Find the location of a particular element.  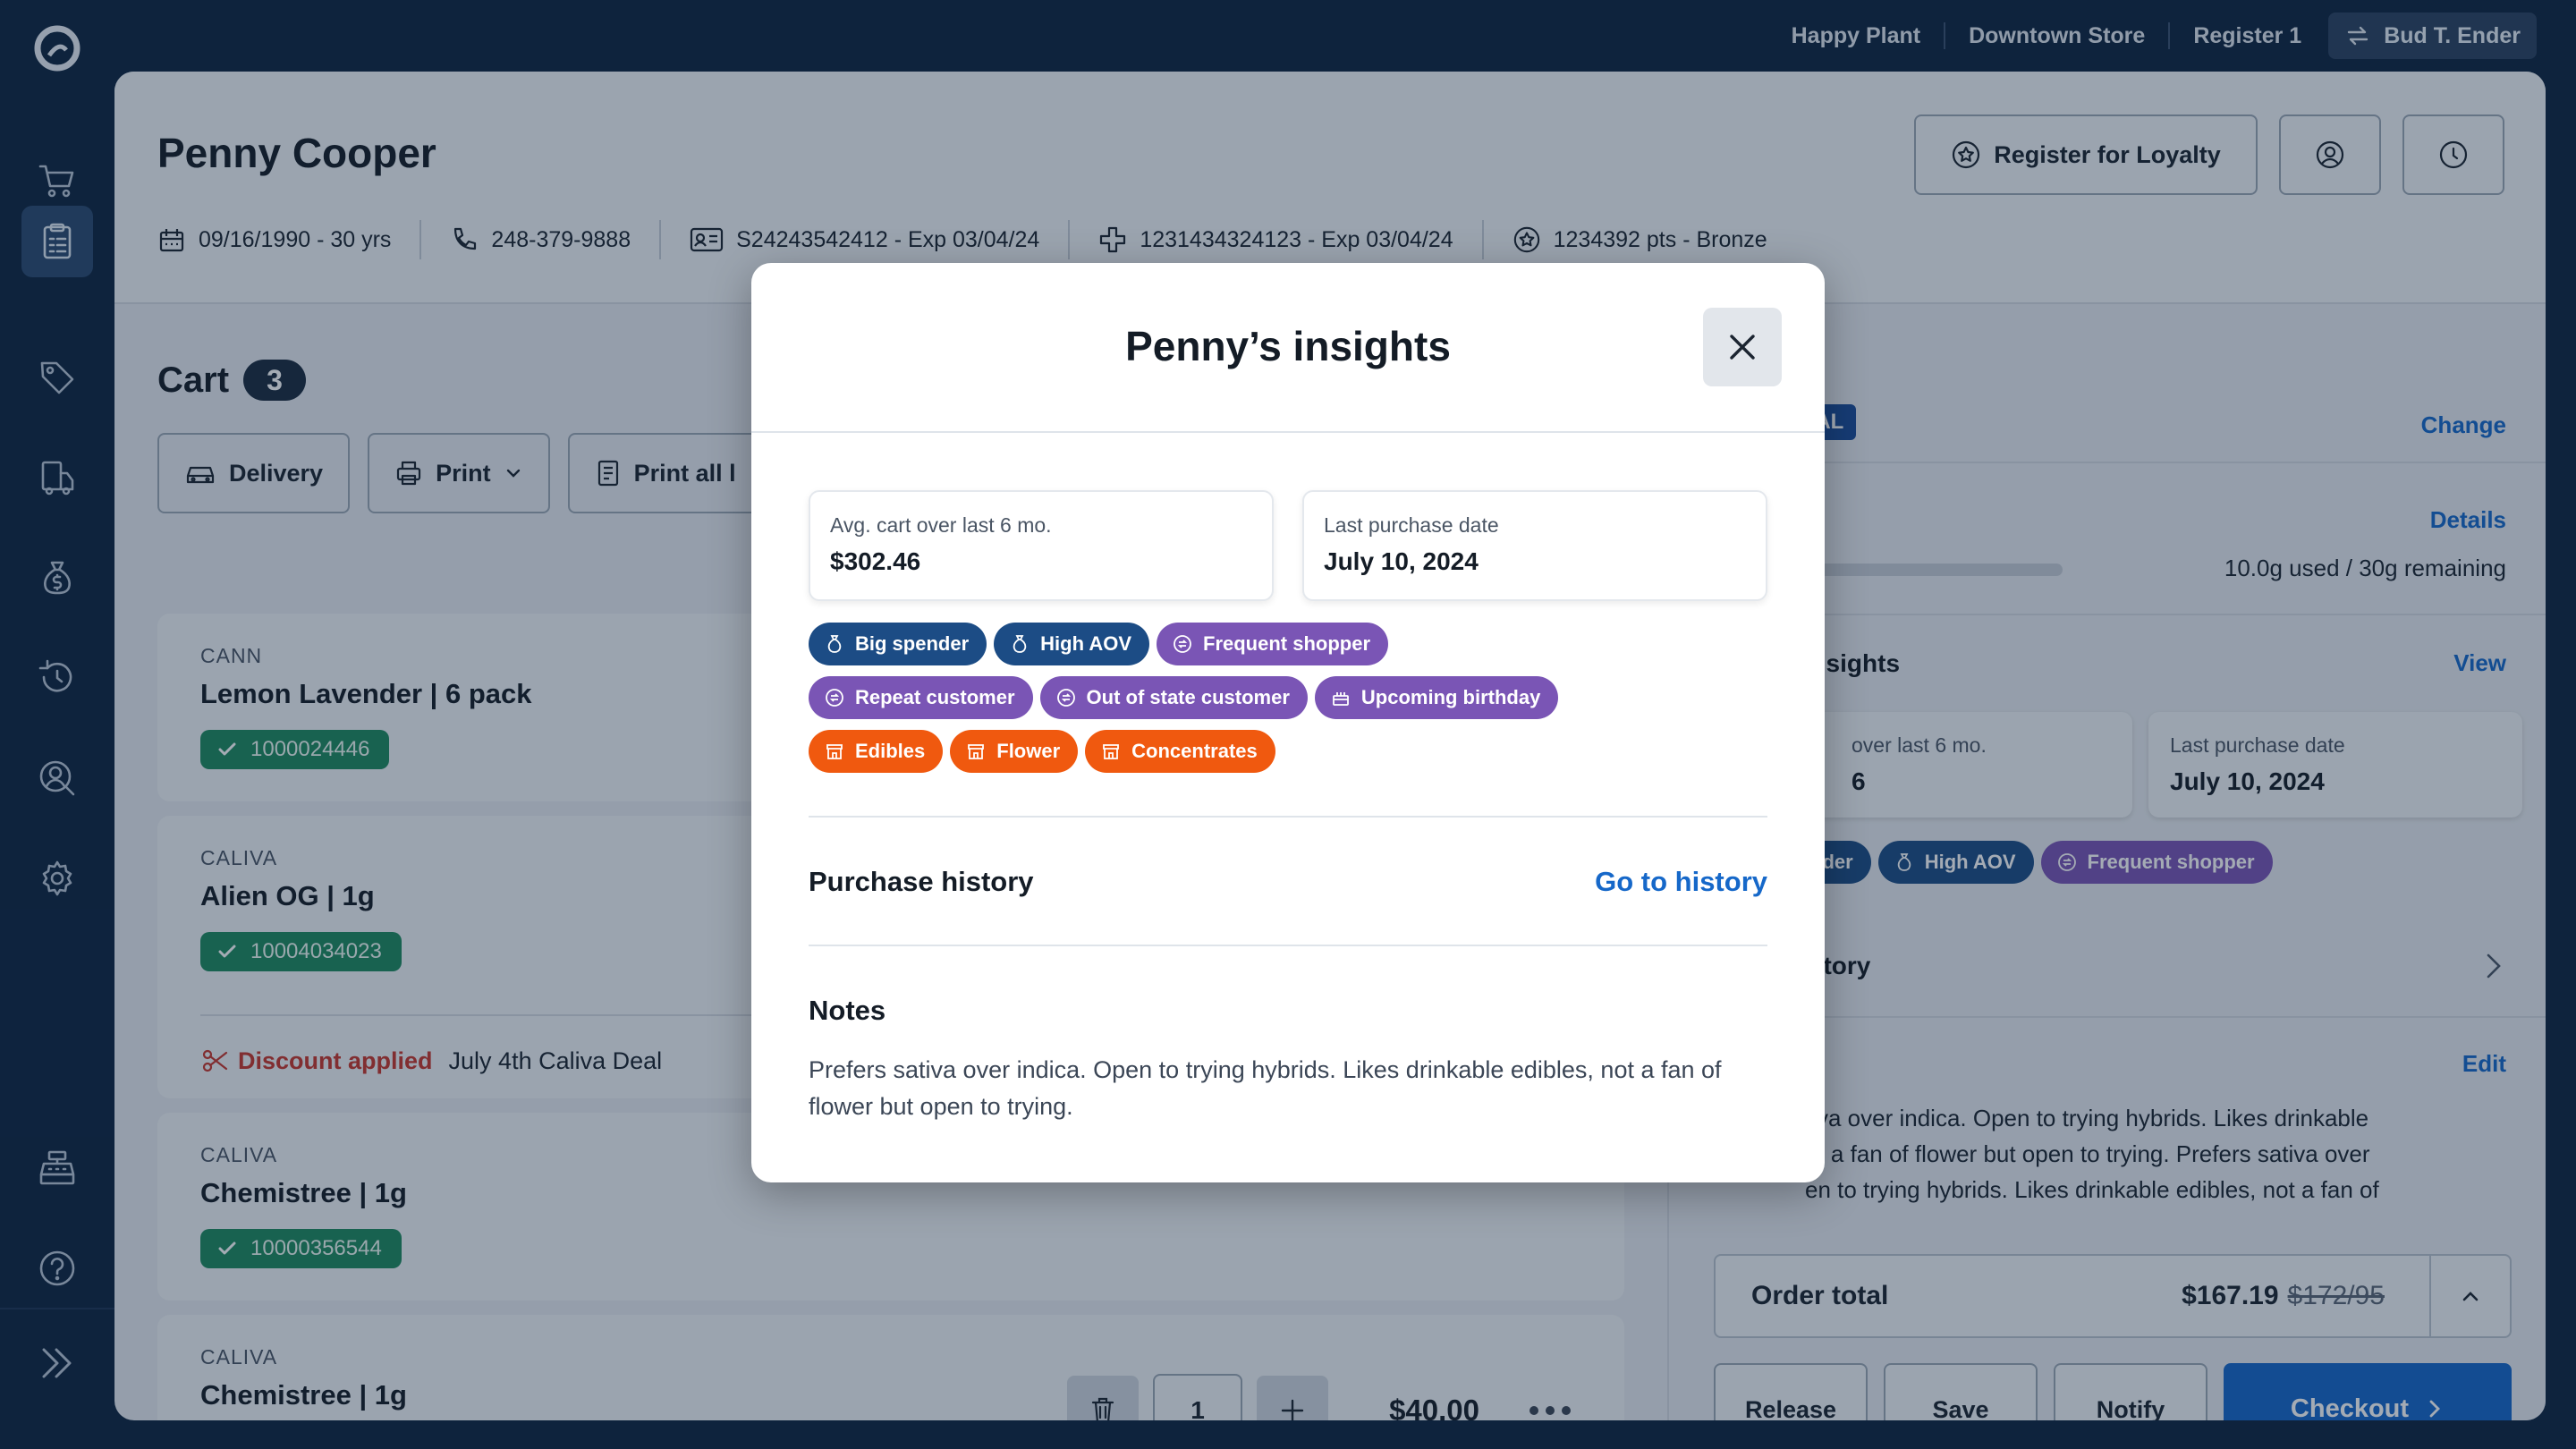

chip-label: Repeat customer is located at coordinates (935, 697).